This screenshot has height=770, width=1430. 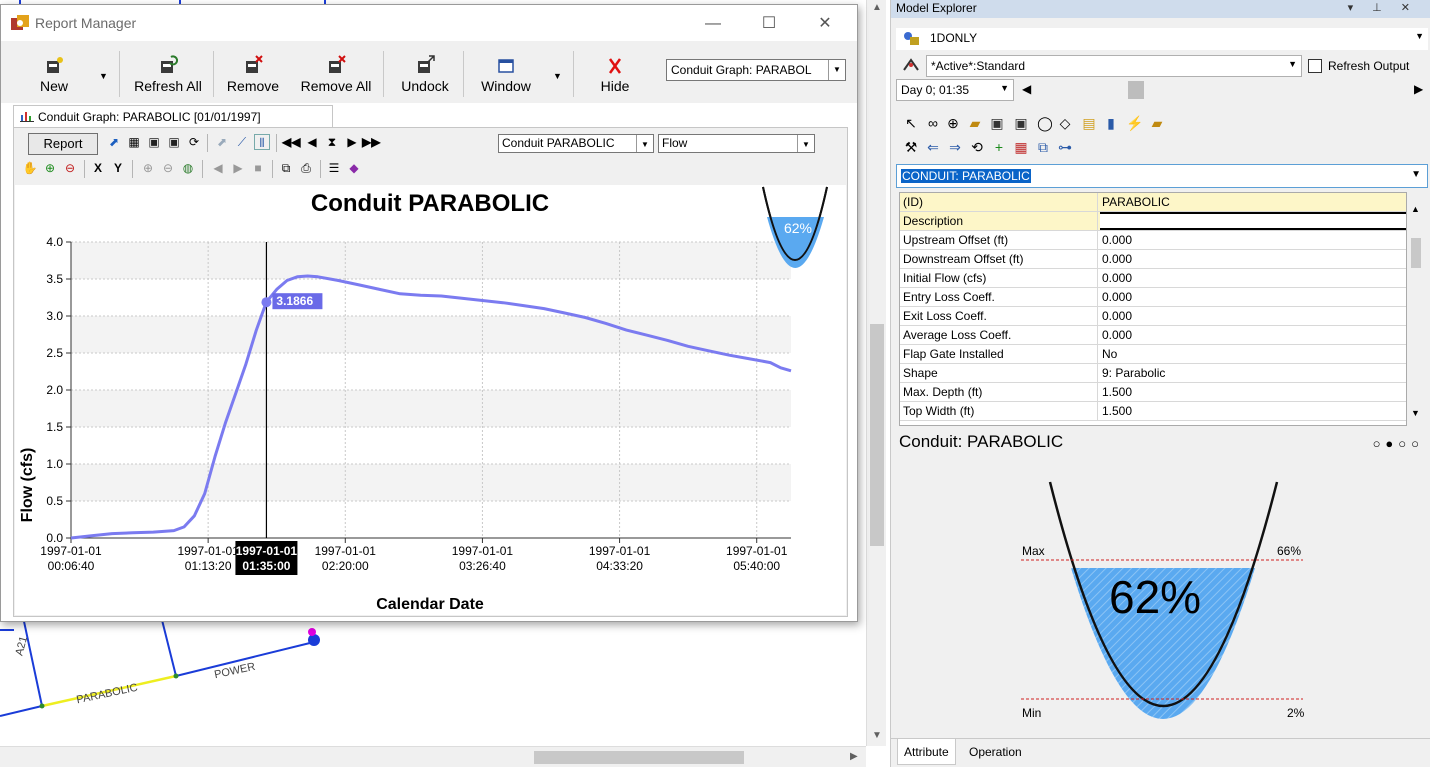 I want to click on property-value: 9: Parabolic, so click(x=1253, y=373).